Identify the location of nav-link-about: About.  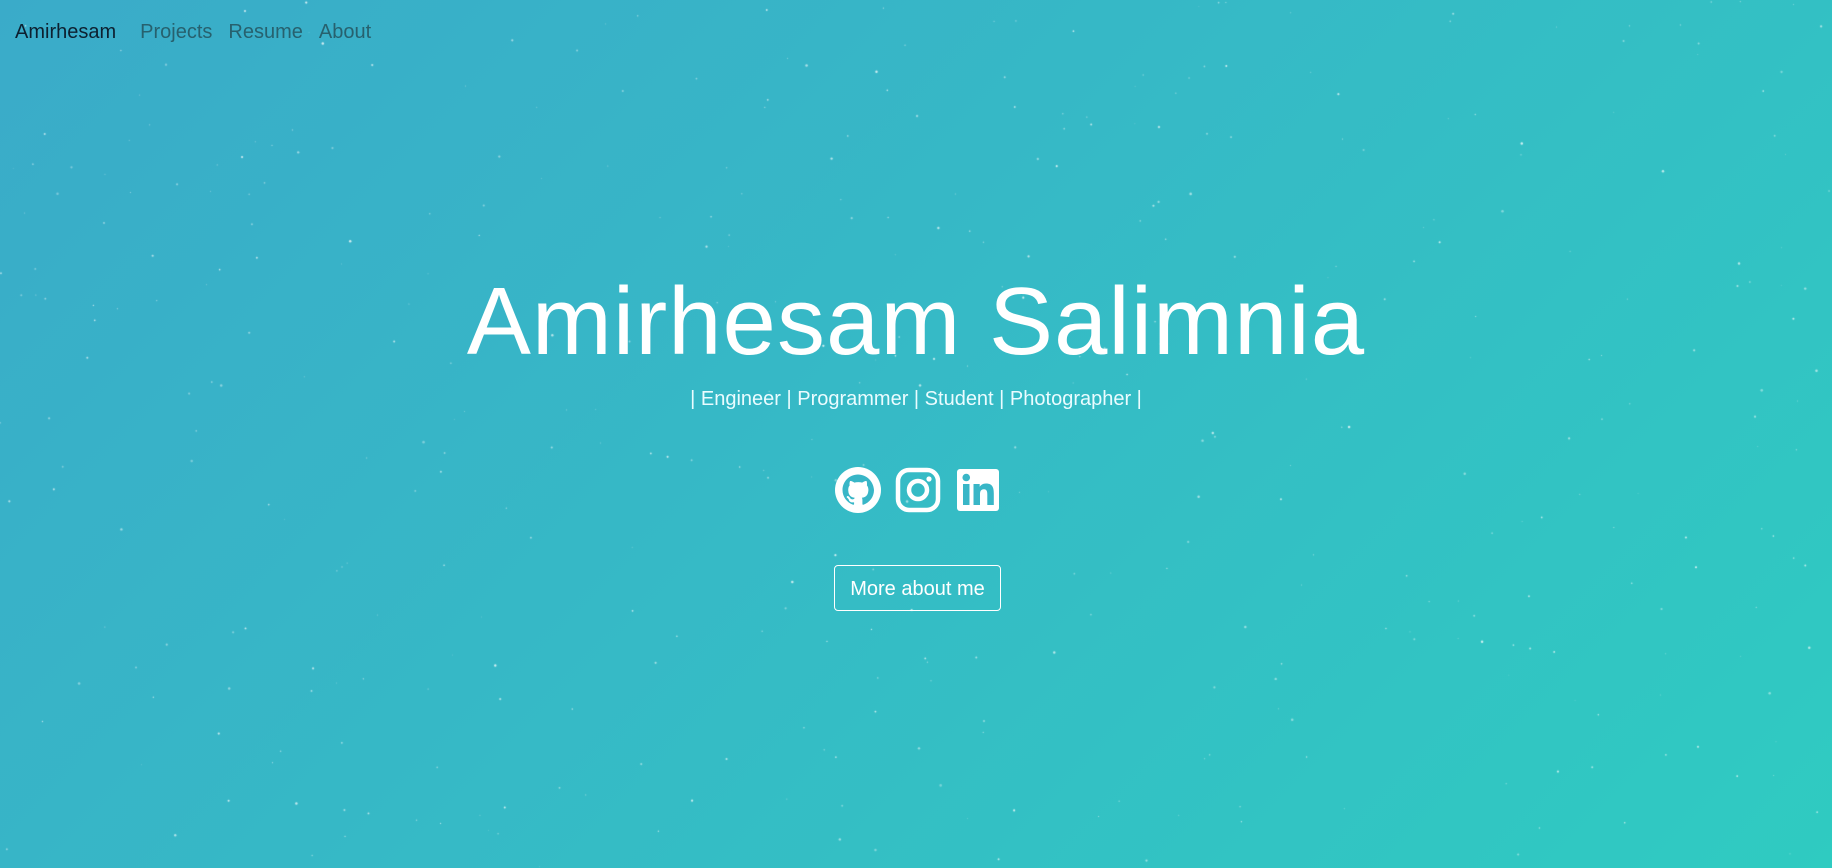
(345, 32).